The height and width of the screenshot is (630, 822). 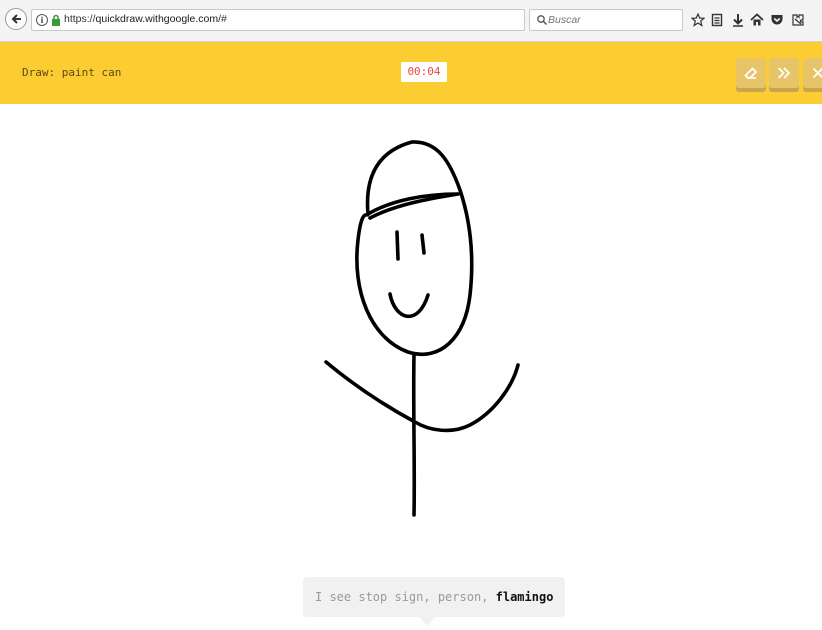 I want to click on drawing-body-stroke, so click(x=414, y=434).